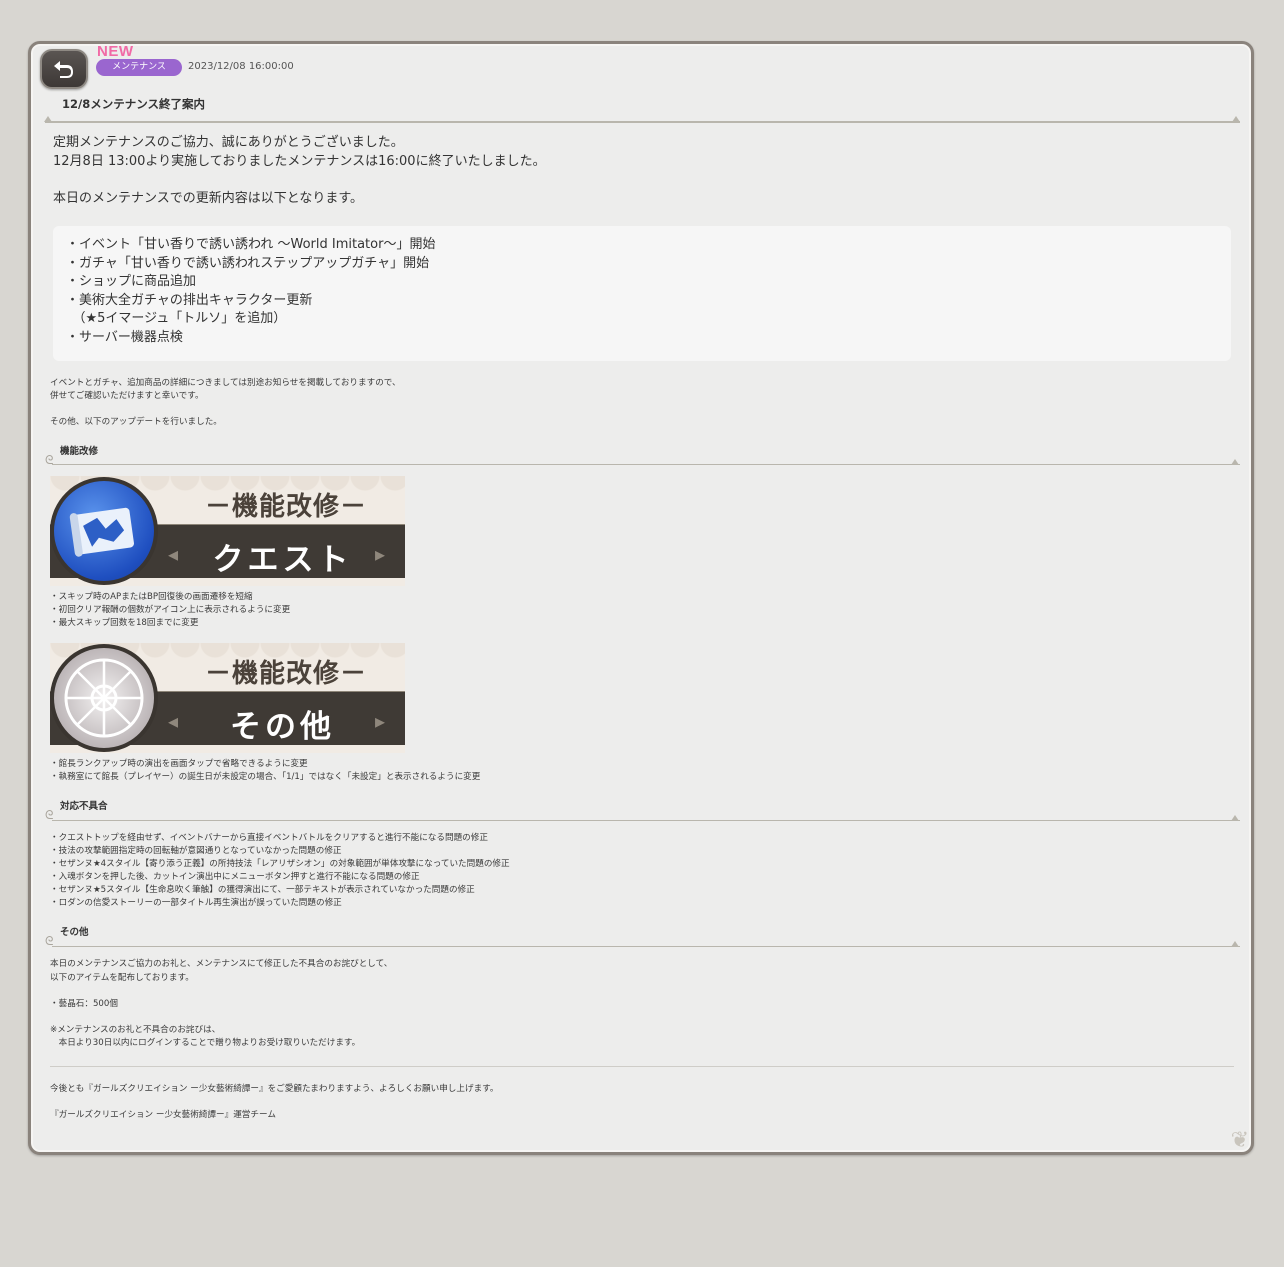 The height and width of the screenshot is (1267, 1284). What do you see at coordinates (248, 263) in the screenshot?
I see `list-item: ・ガチャ「甘い香りで誘い誘われステップアップガチャ」開始` at bounding box center [248, 263].